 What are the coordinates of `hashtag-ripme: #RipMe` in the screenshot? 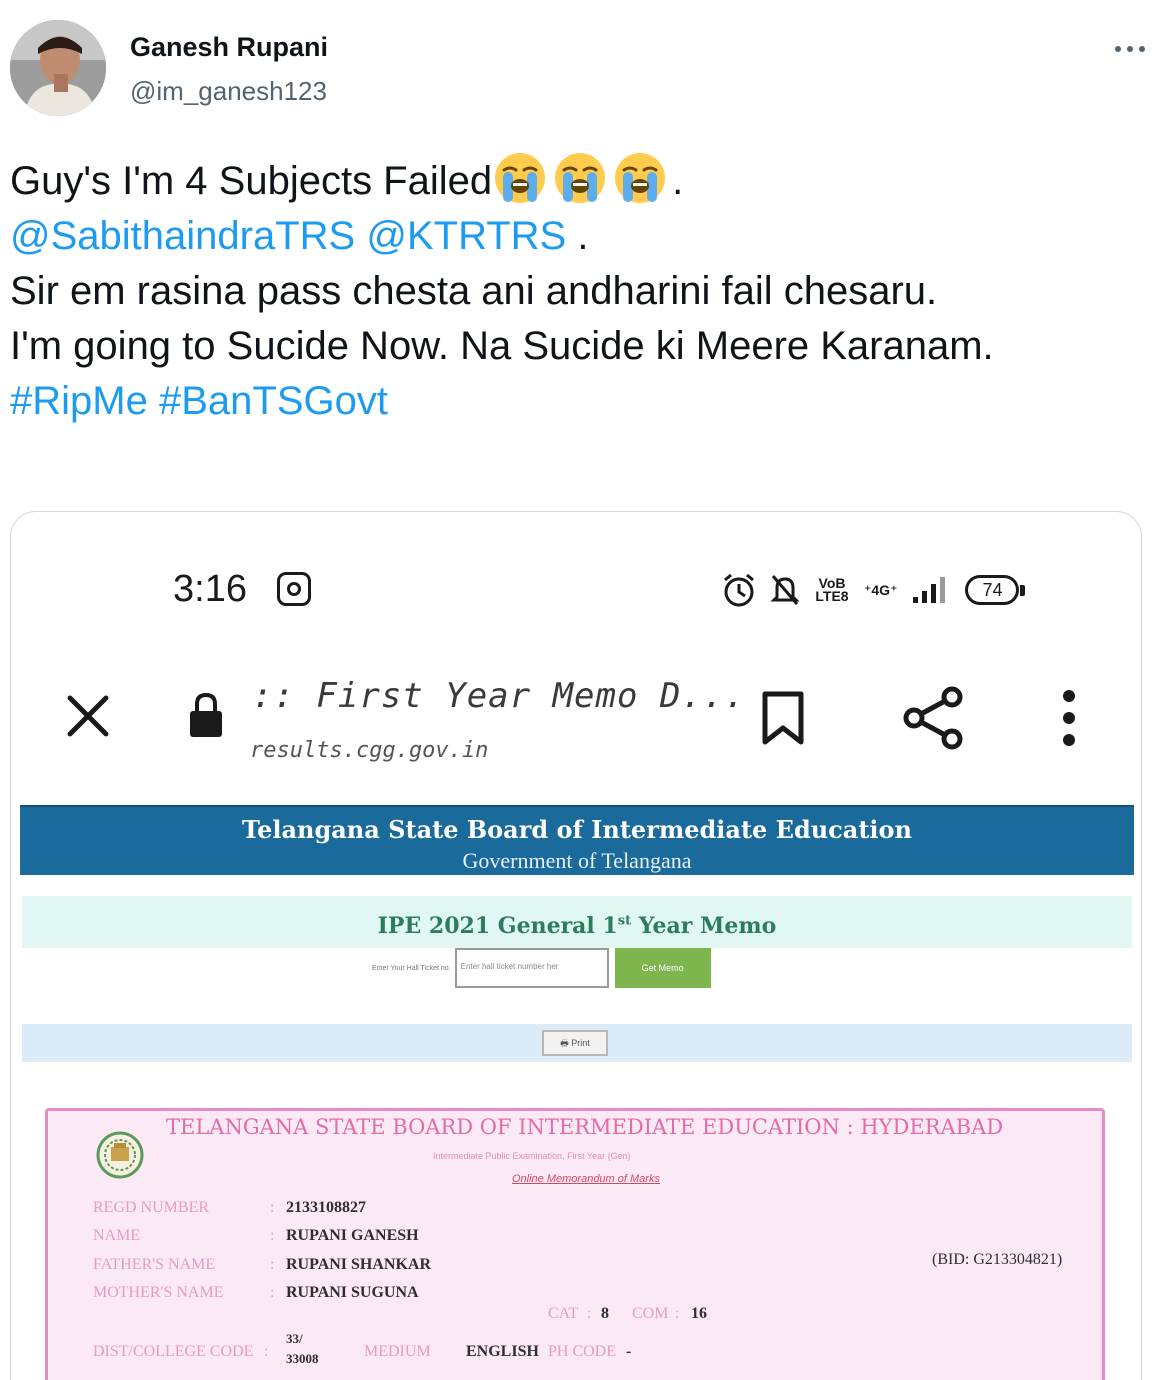 It's located at (79, 401).